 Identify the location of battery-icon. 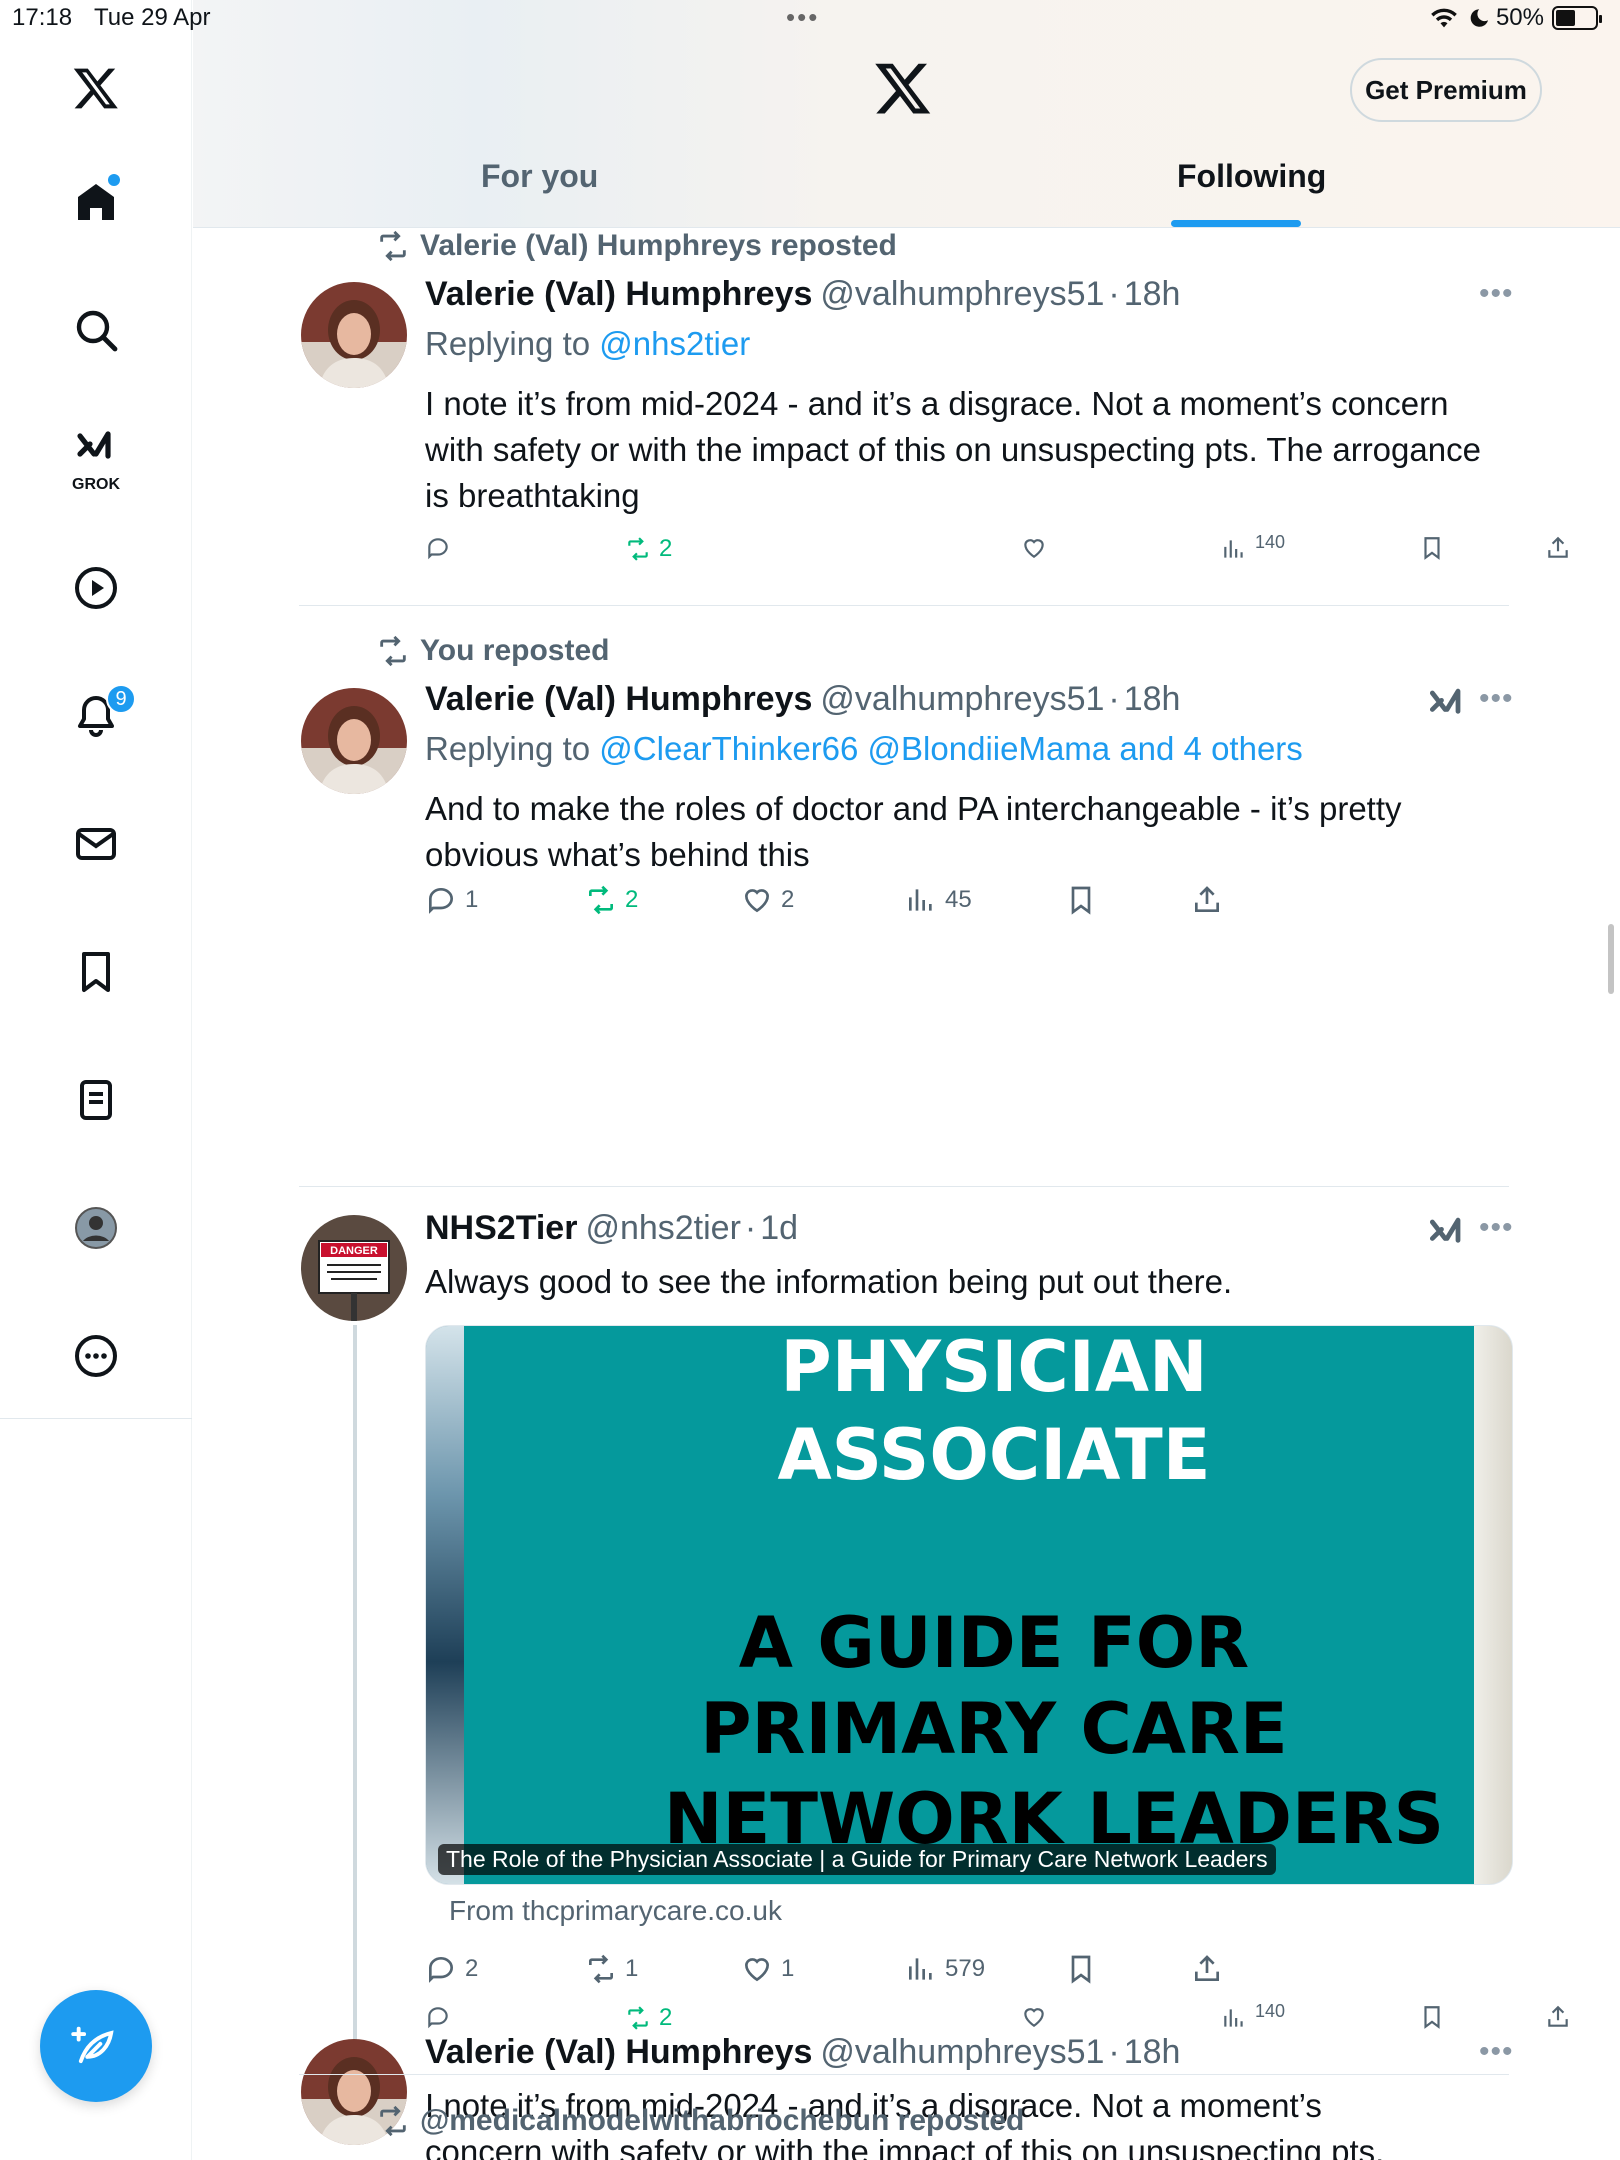
(1577, 18).